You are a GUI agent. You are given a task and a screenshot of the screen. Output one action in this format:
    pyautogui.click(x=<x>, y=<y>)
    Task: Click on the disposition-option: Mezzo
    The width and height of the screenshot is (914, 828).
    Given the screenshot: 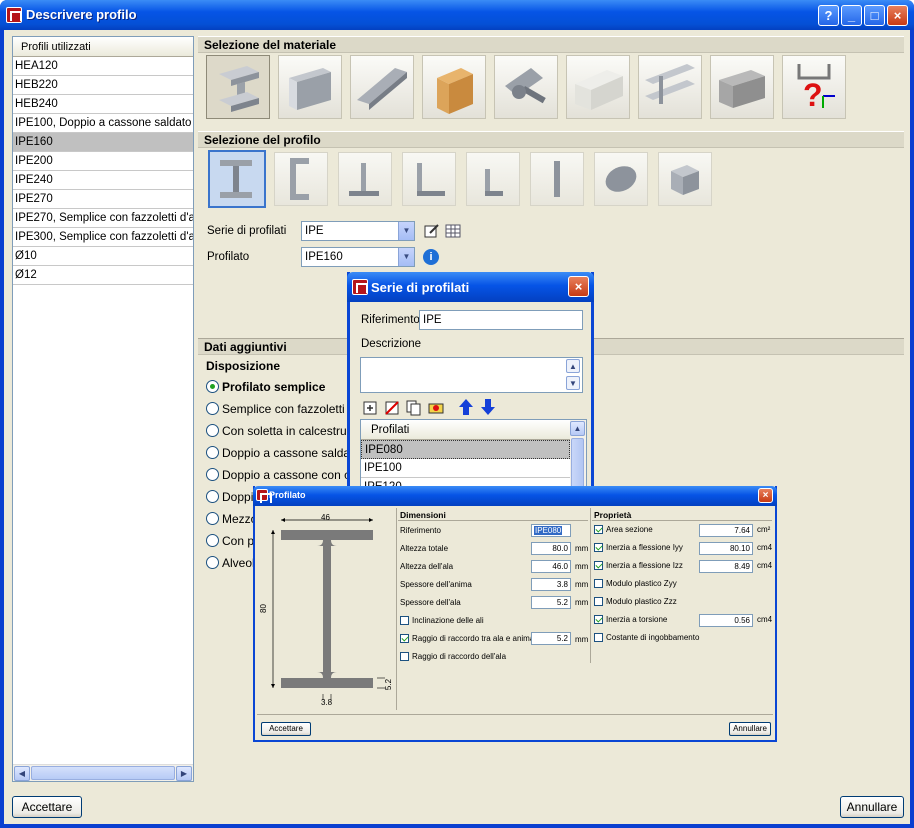 What is the action you would take?
    pyautogui.click(x=231, y=519)
    